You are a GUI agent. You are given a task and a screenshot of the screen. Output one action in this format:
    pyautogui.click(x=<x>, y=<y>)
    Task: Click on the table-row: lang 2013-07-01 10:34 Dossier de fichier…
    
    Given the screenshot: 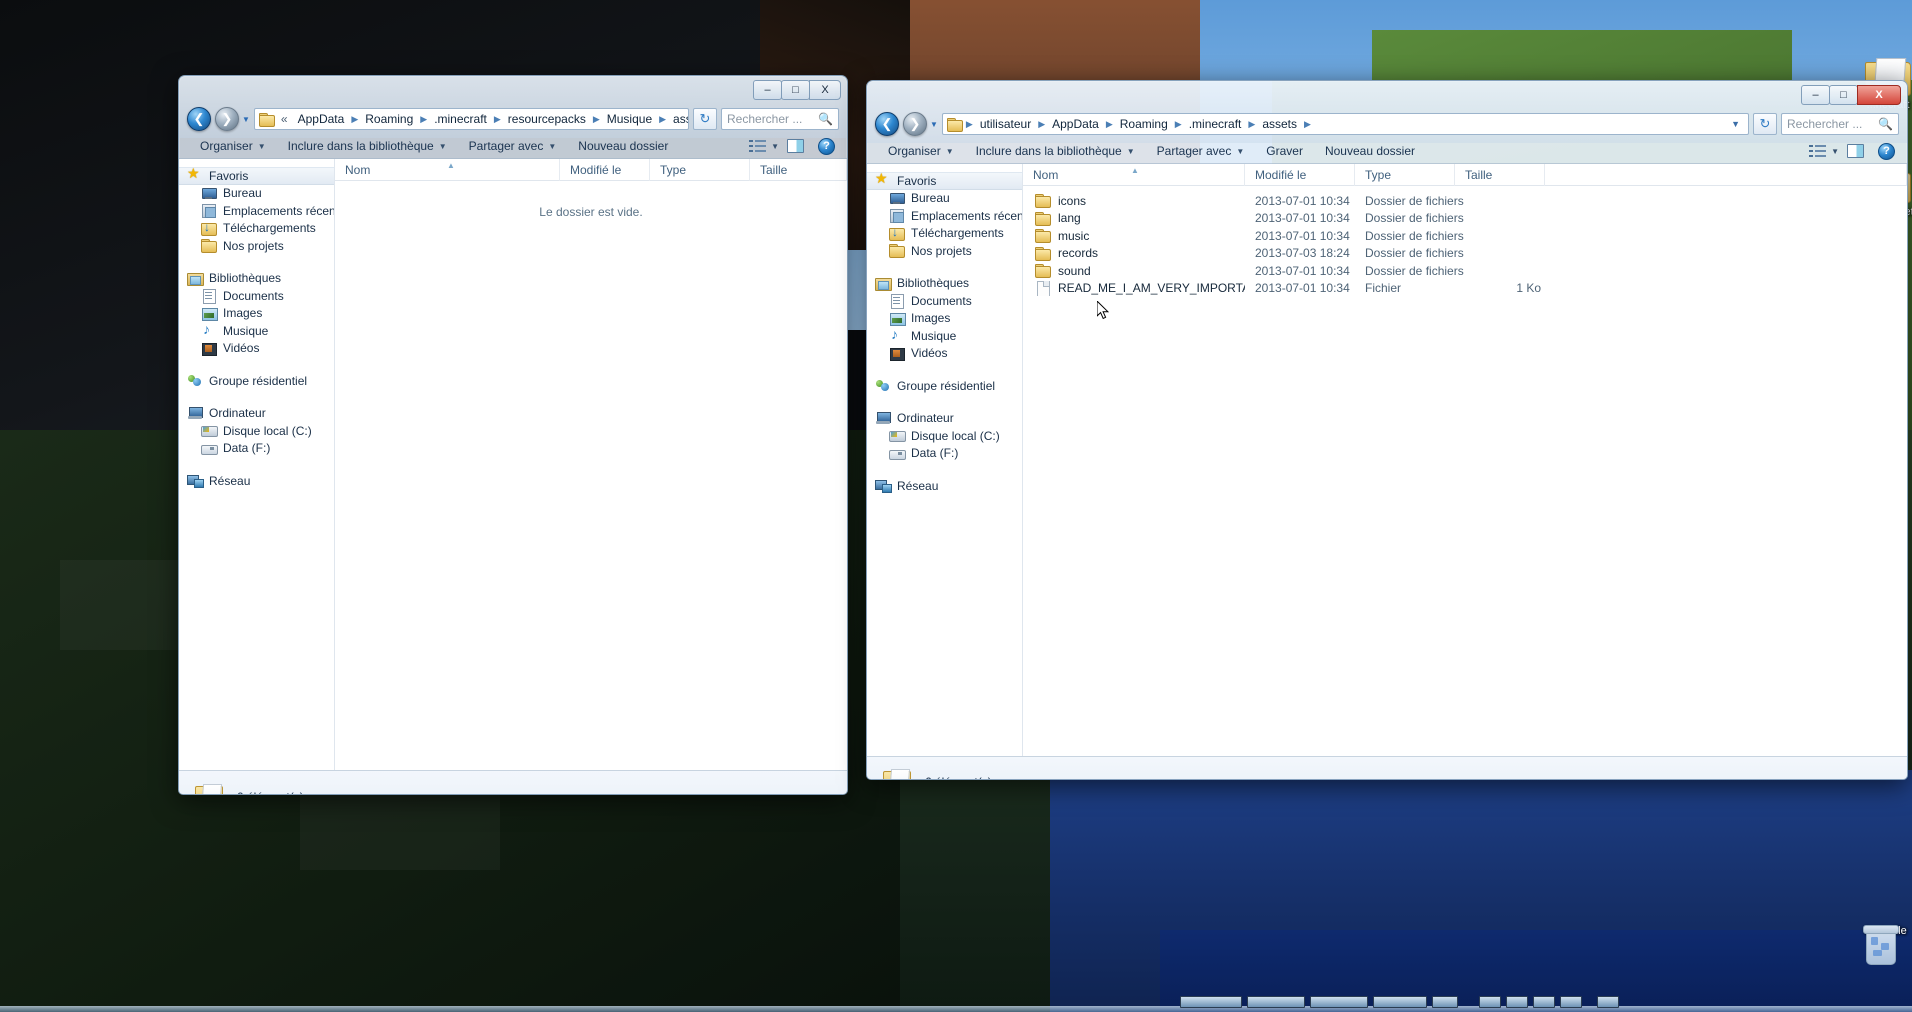 What is the action you would take?
    pyautogui.click(x=1465, y=219)
    